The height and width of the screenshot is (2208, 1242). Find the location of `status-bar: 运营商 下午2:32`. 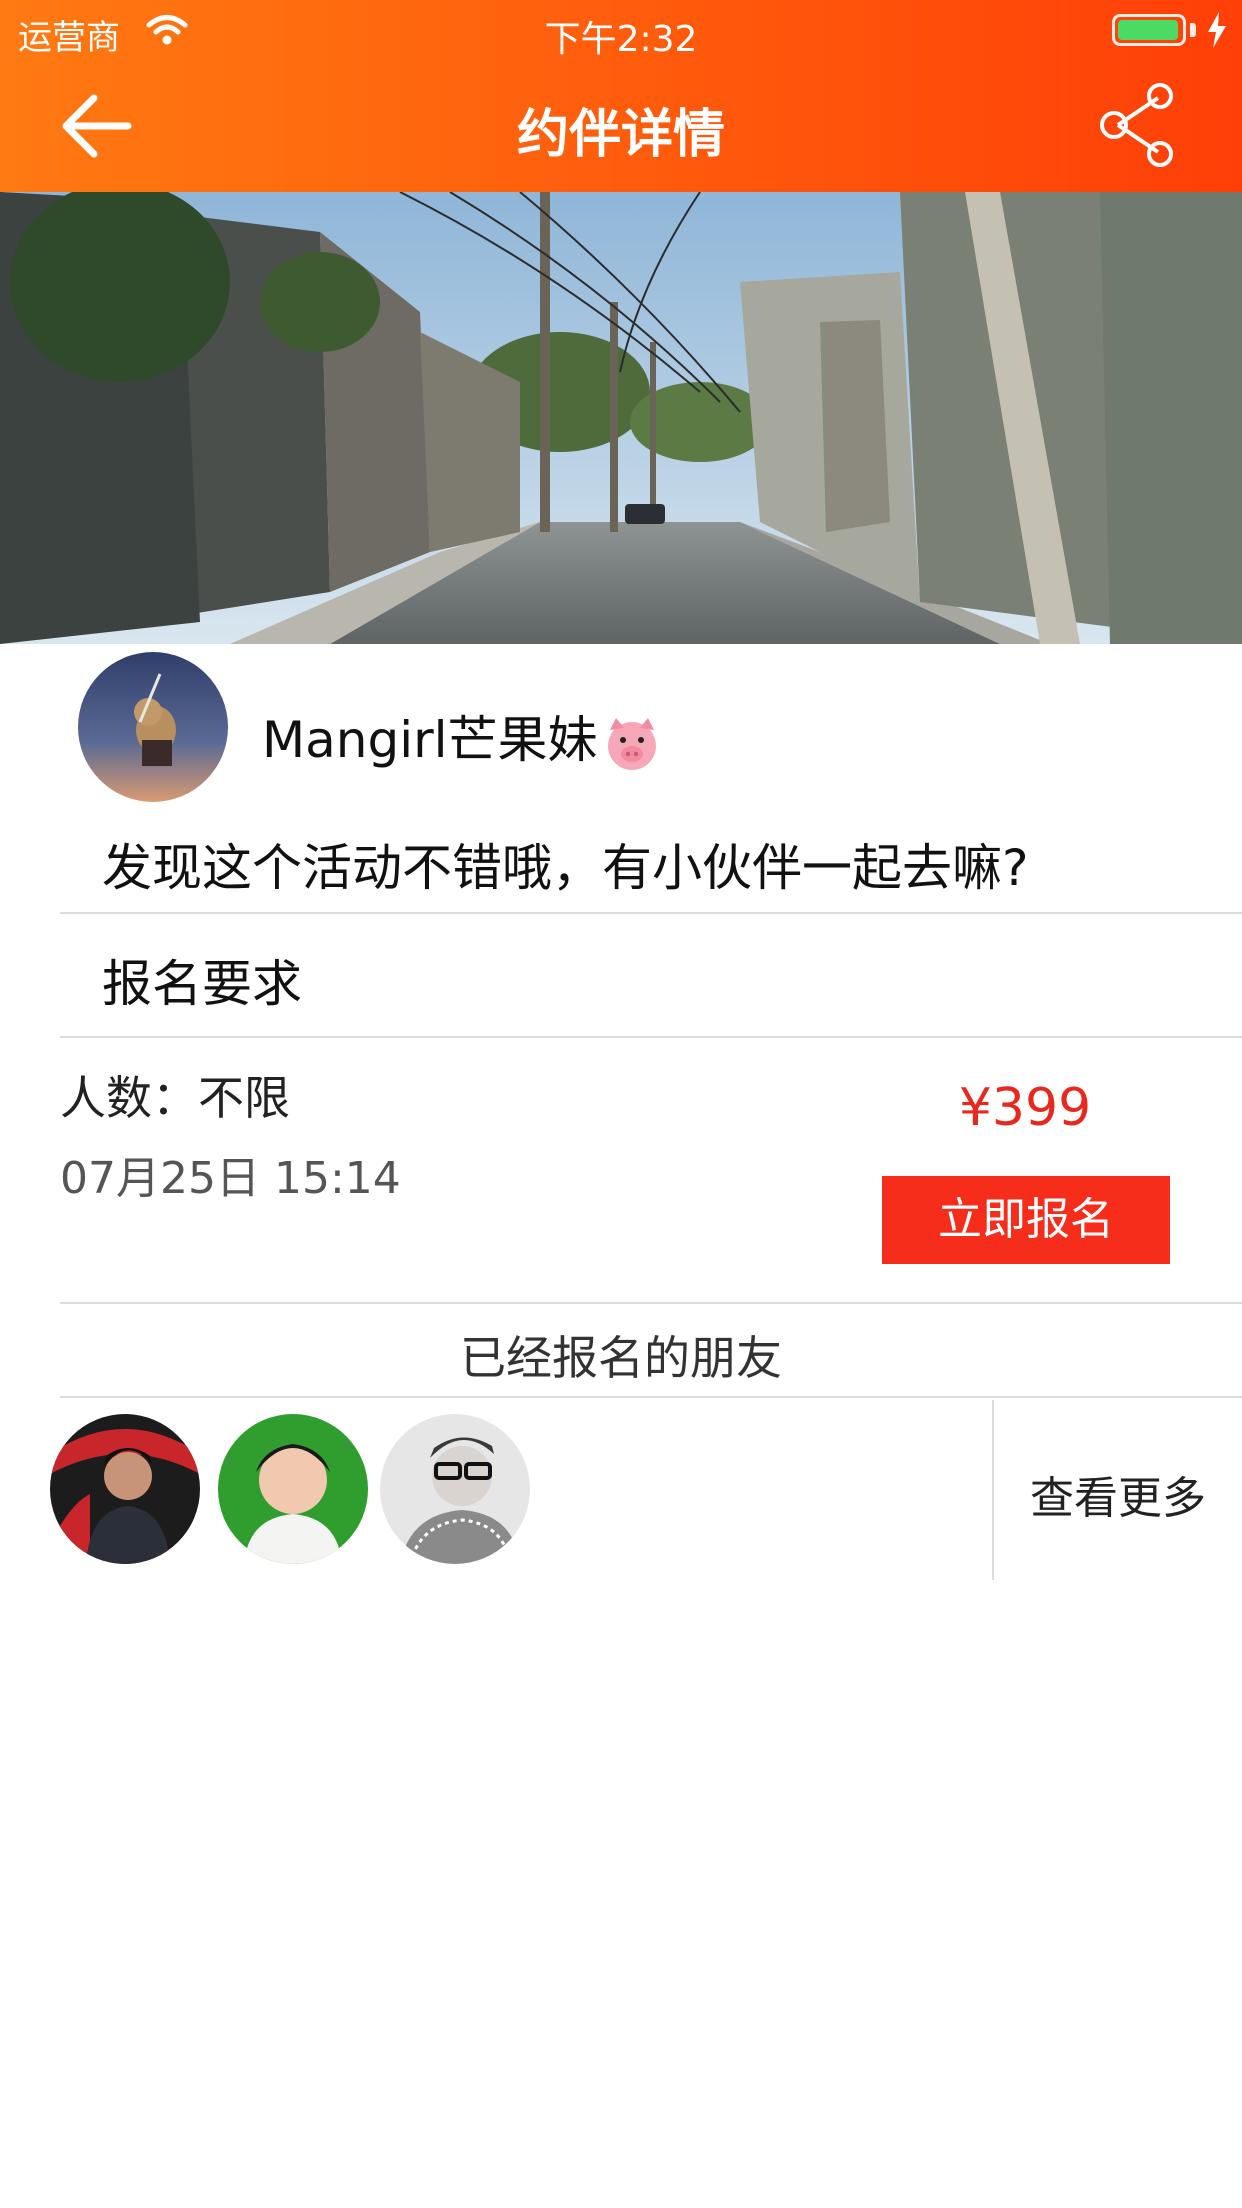

status-bar: 运营商 下午2:32 is located at coordinates (621, 31).